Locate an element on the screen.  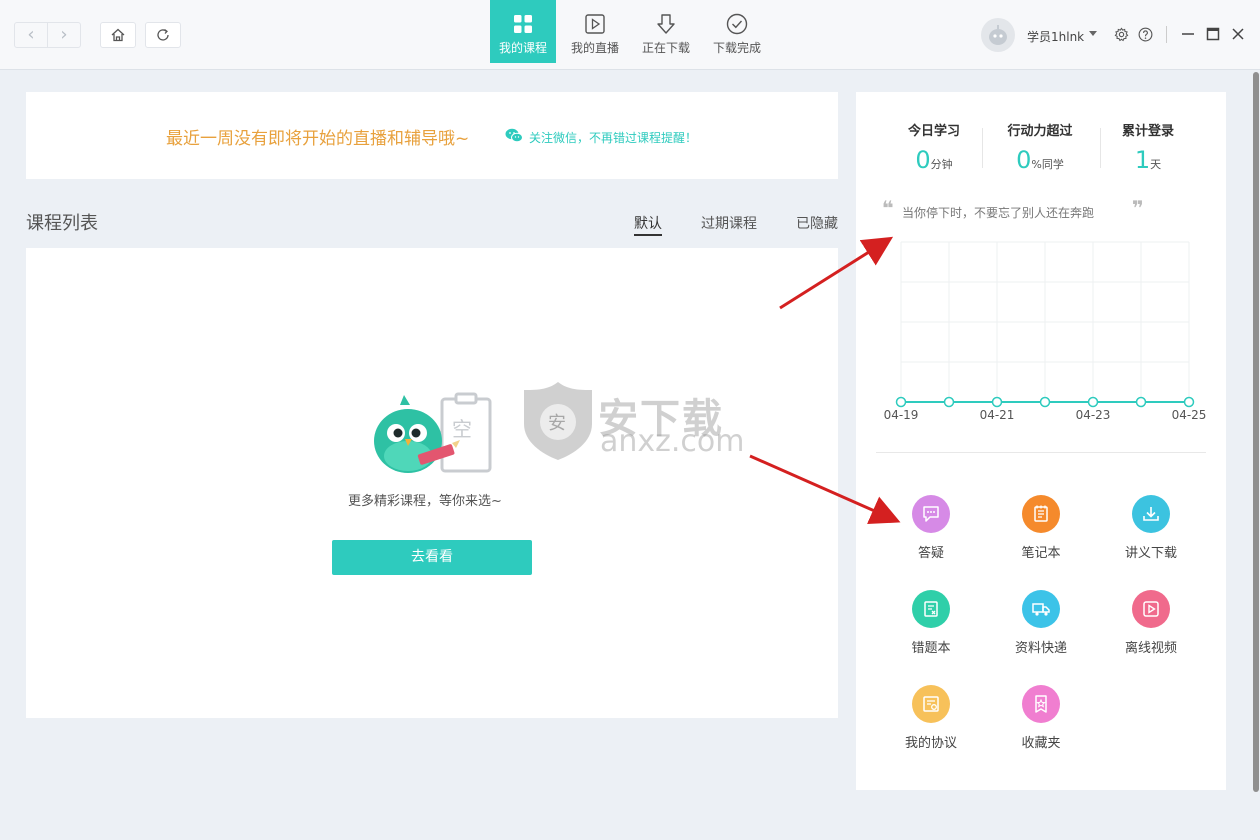
tool-label: 答疑 is located at coordinates (930, 553).